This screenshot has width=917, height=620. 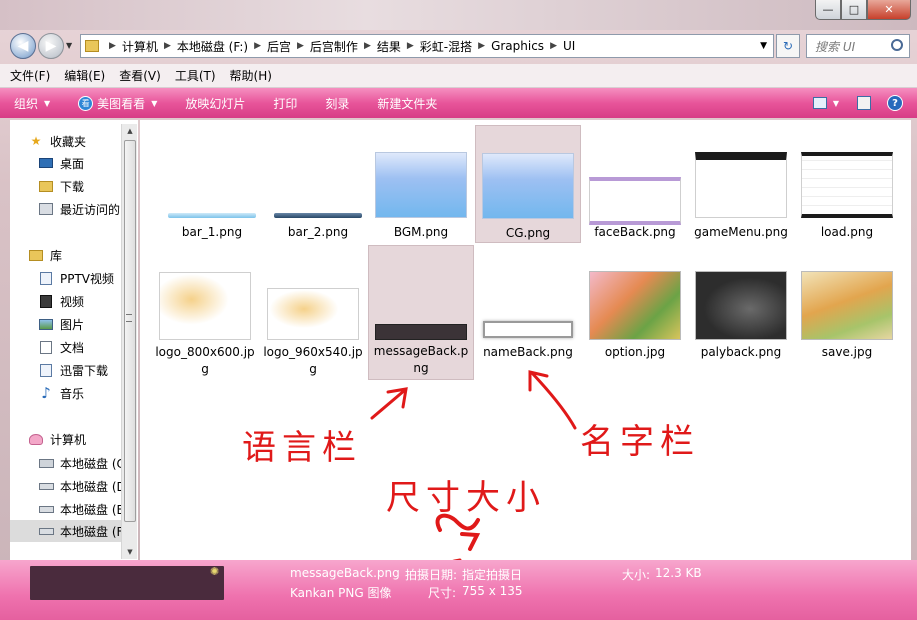 I want to click on nav-scrollbar: ▲ ▼, so click(x=129, y=341).